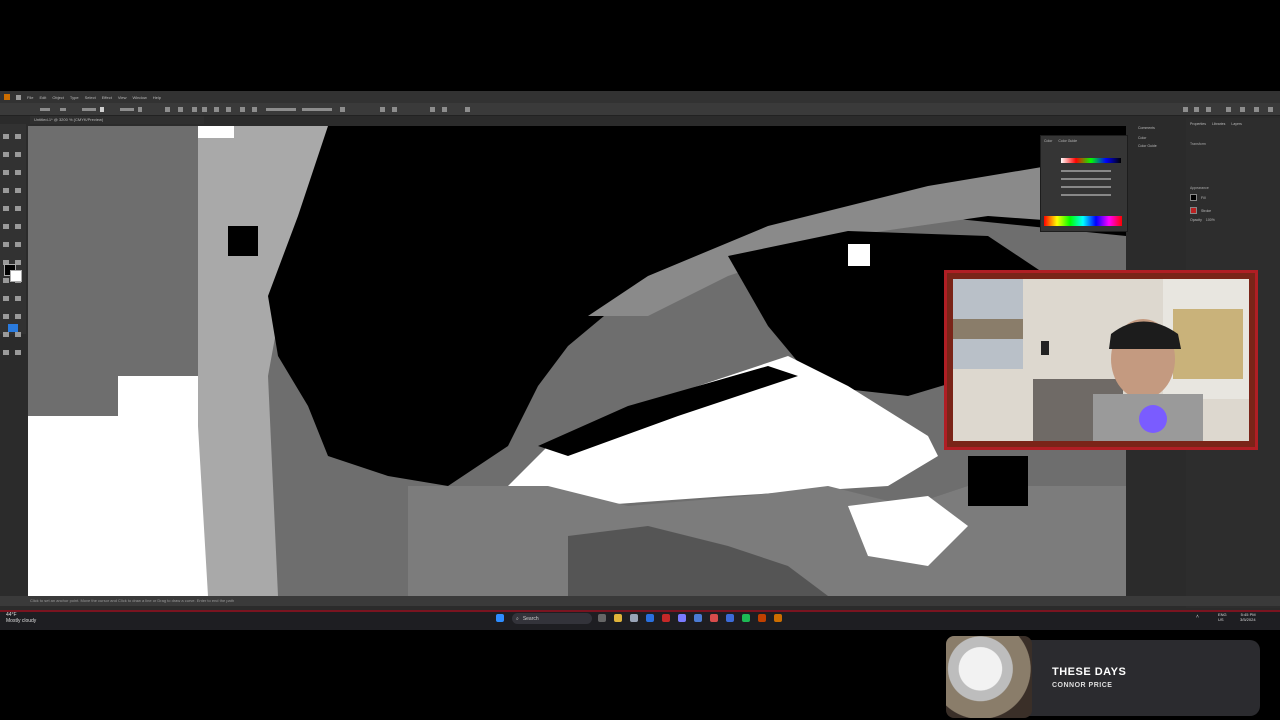 Image resolution: width=1280 pixels, height=720 pixels. What do you see at coordinates (1193, 197) in the screenshot?
I see `fill-color-icon` at bounding box center [1193, 197].